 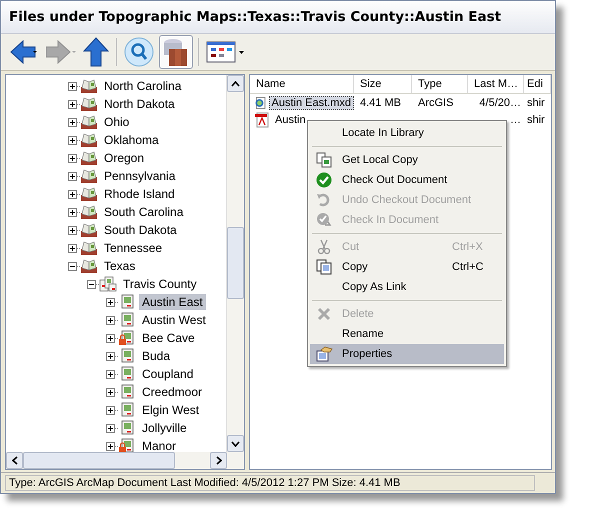 I want to click on scroll-down-button, so click(x=235, y=443).